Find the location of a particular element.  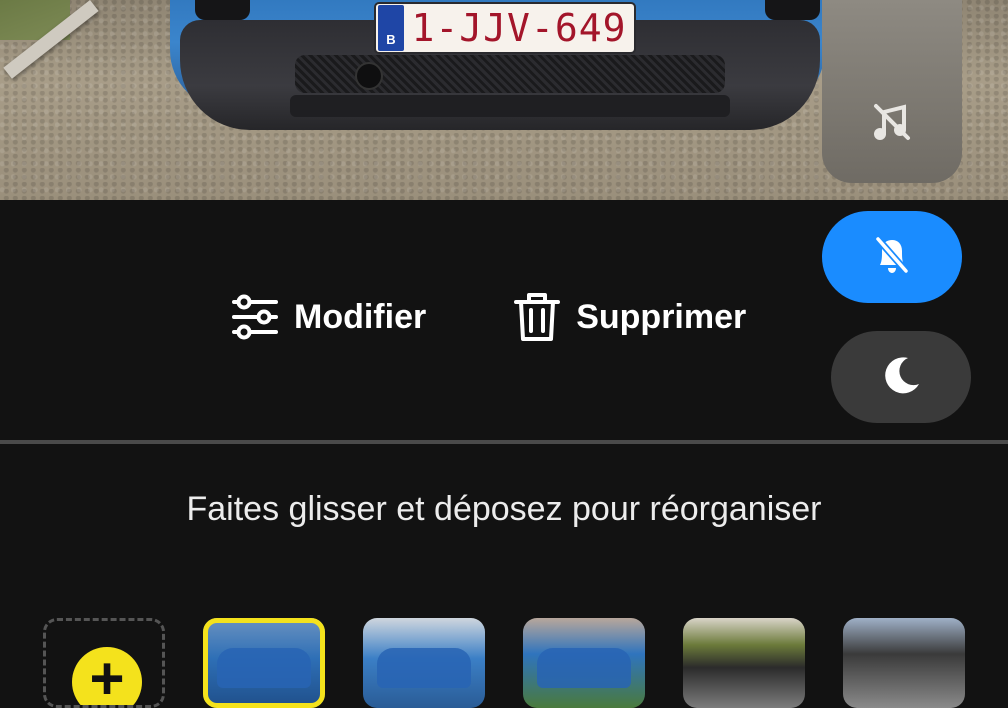

delete-button: Supprimer is located at coordinates (629, 317).